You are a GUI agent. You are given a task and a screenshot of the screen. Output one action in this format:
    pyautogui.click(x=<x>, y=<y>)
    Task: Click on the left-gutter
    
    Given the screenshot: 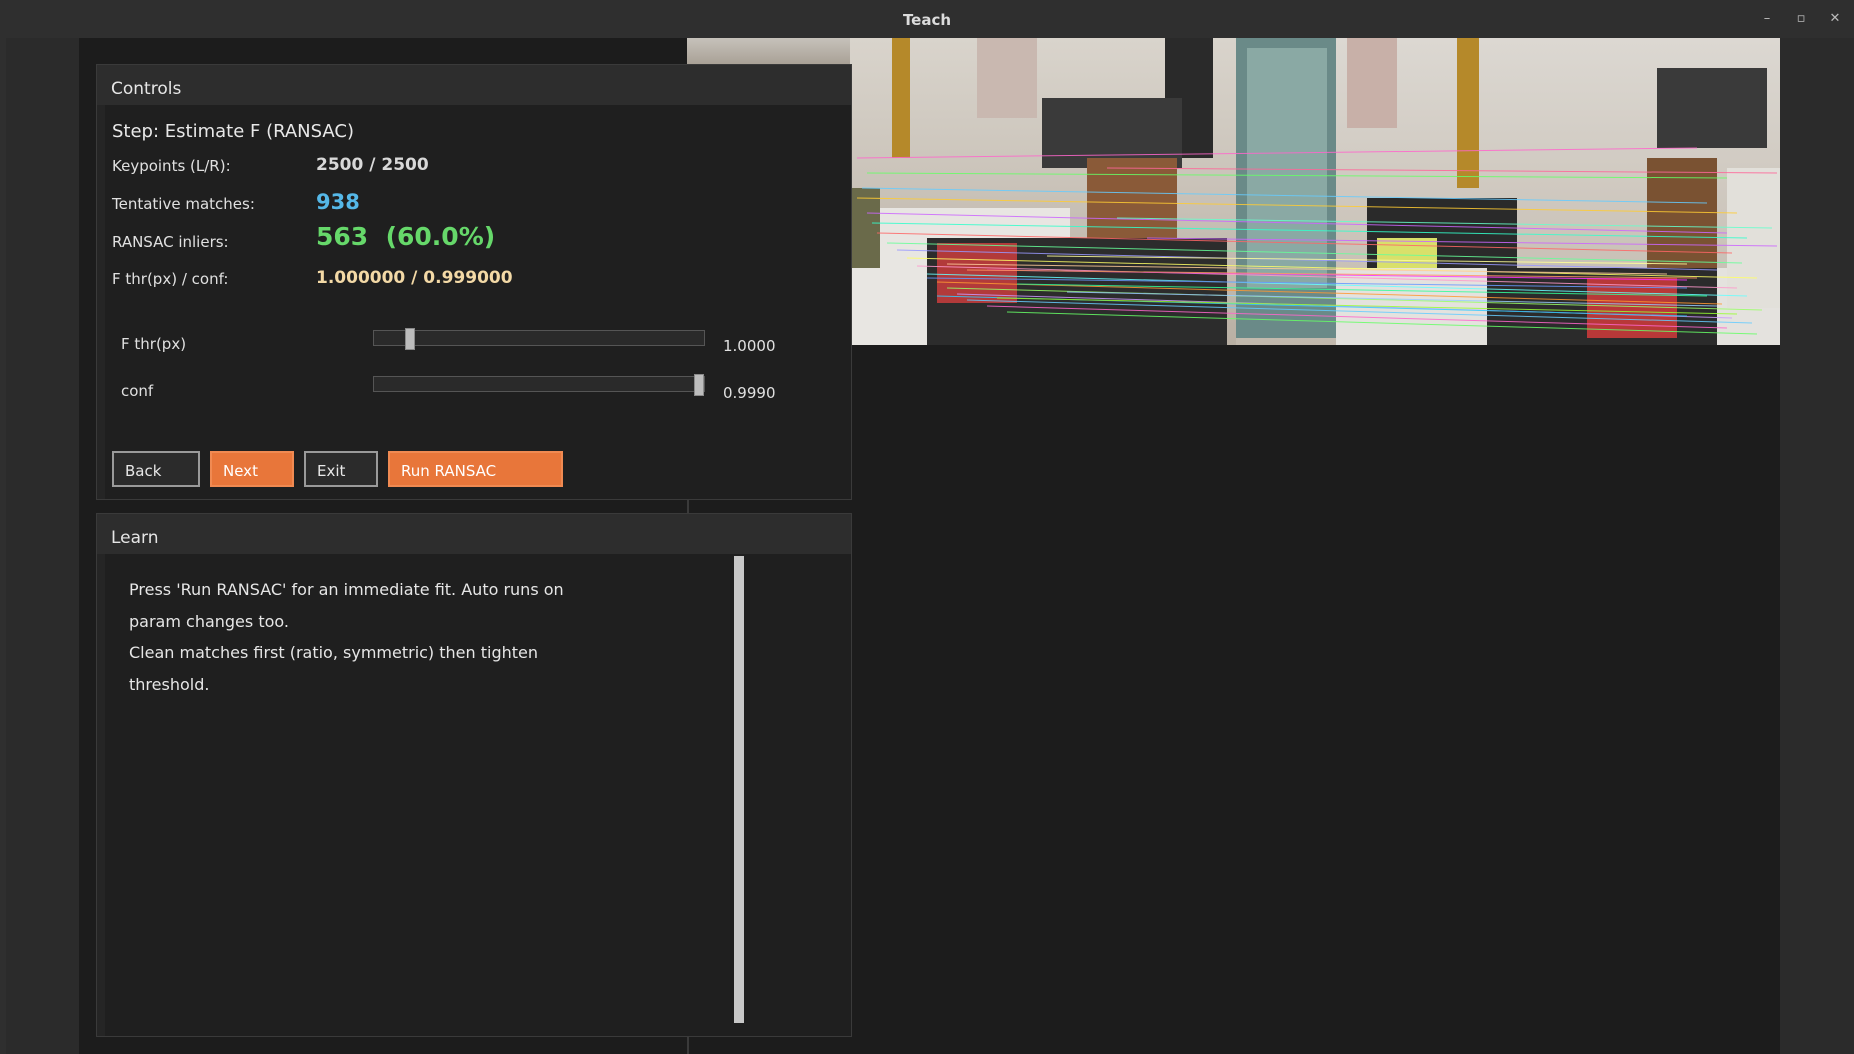 What is the action you would take?
    pyautogui.click(x=42, y=546)
    